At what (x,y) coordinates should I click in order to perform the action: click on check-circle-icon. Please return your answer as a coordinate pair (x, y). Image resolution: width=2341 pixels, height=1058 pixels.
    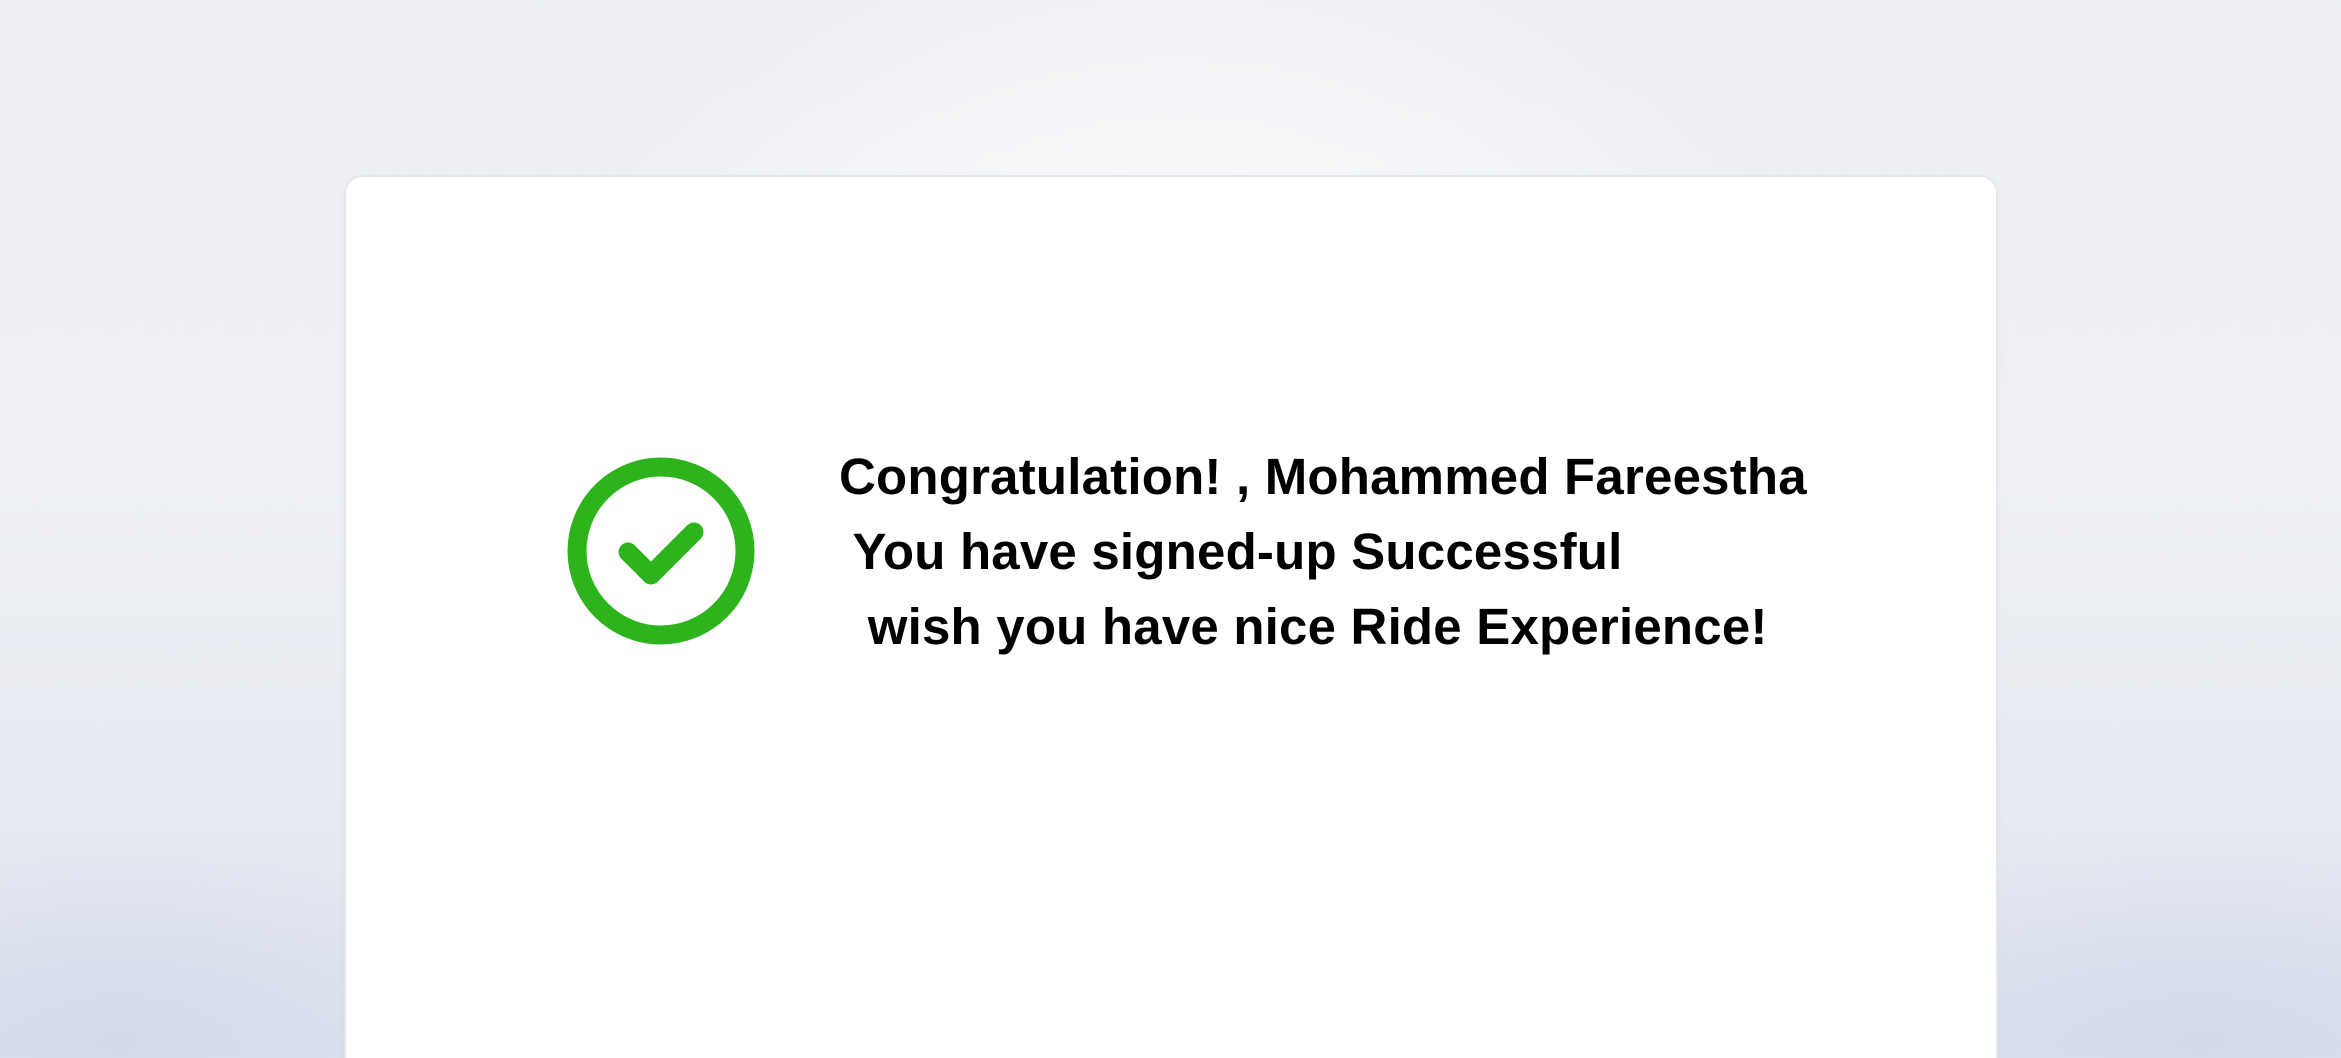
    Looking at the image, I should click on (661, 551).